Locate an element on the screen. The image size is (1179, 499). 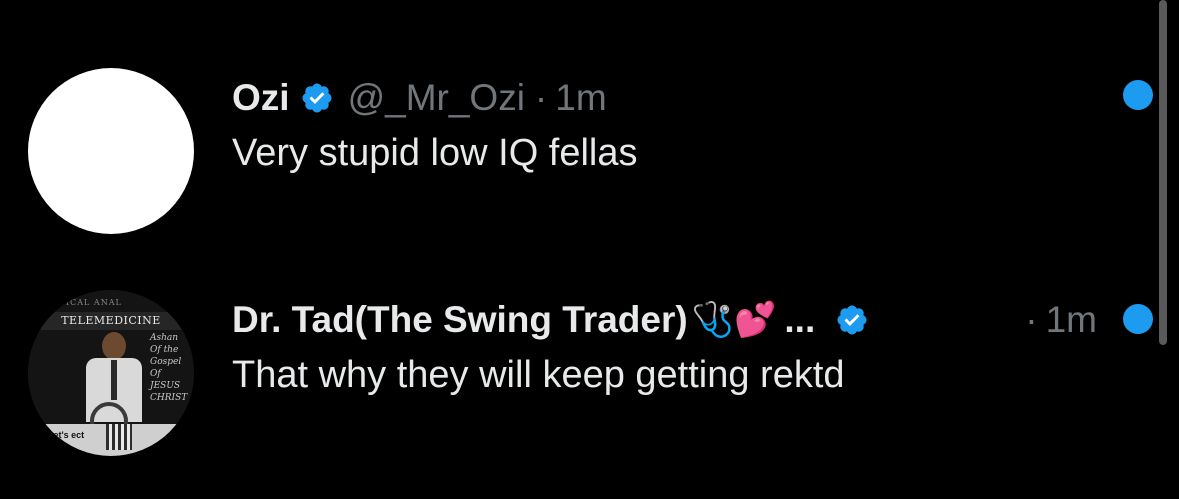
name-emoji: 🩺💕 is located at coordinates (734, 320).